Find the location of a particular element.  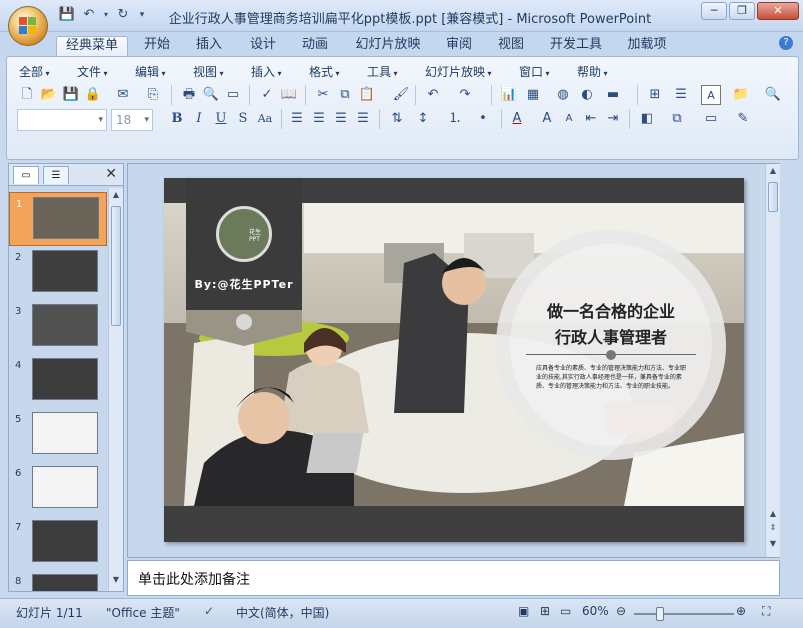

tab-animations: 动画 is located at coordinates (315, 46).